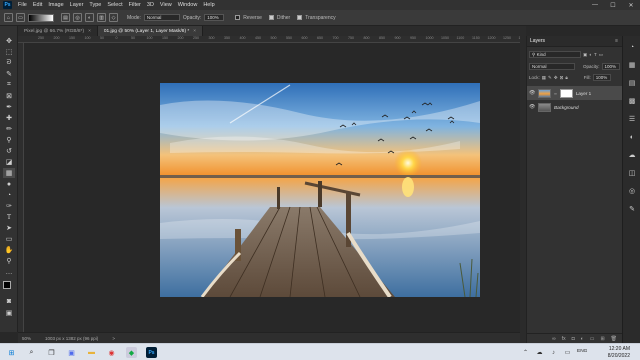 This screenshot has height=360, width=640. What do you see at coordinates (632, 191) in the screenshot?
I see `channels-panel-icon: ◎` at bounding box center [632, 191].